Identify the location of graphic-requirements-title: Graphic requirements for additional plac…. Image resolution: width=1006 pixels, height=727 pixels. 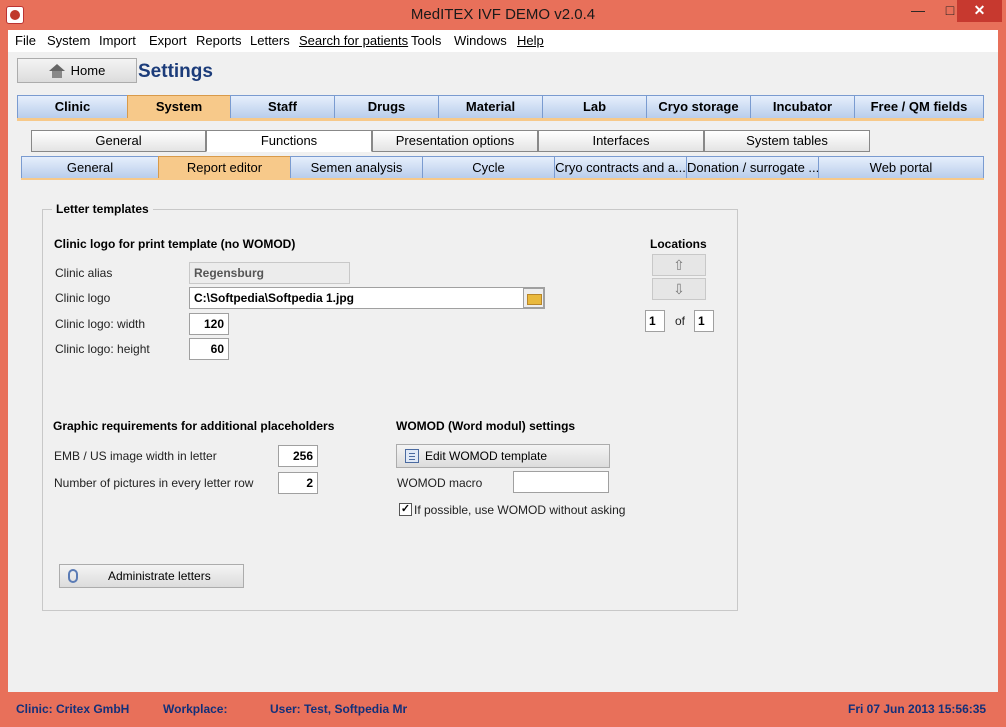
(194, 426).